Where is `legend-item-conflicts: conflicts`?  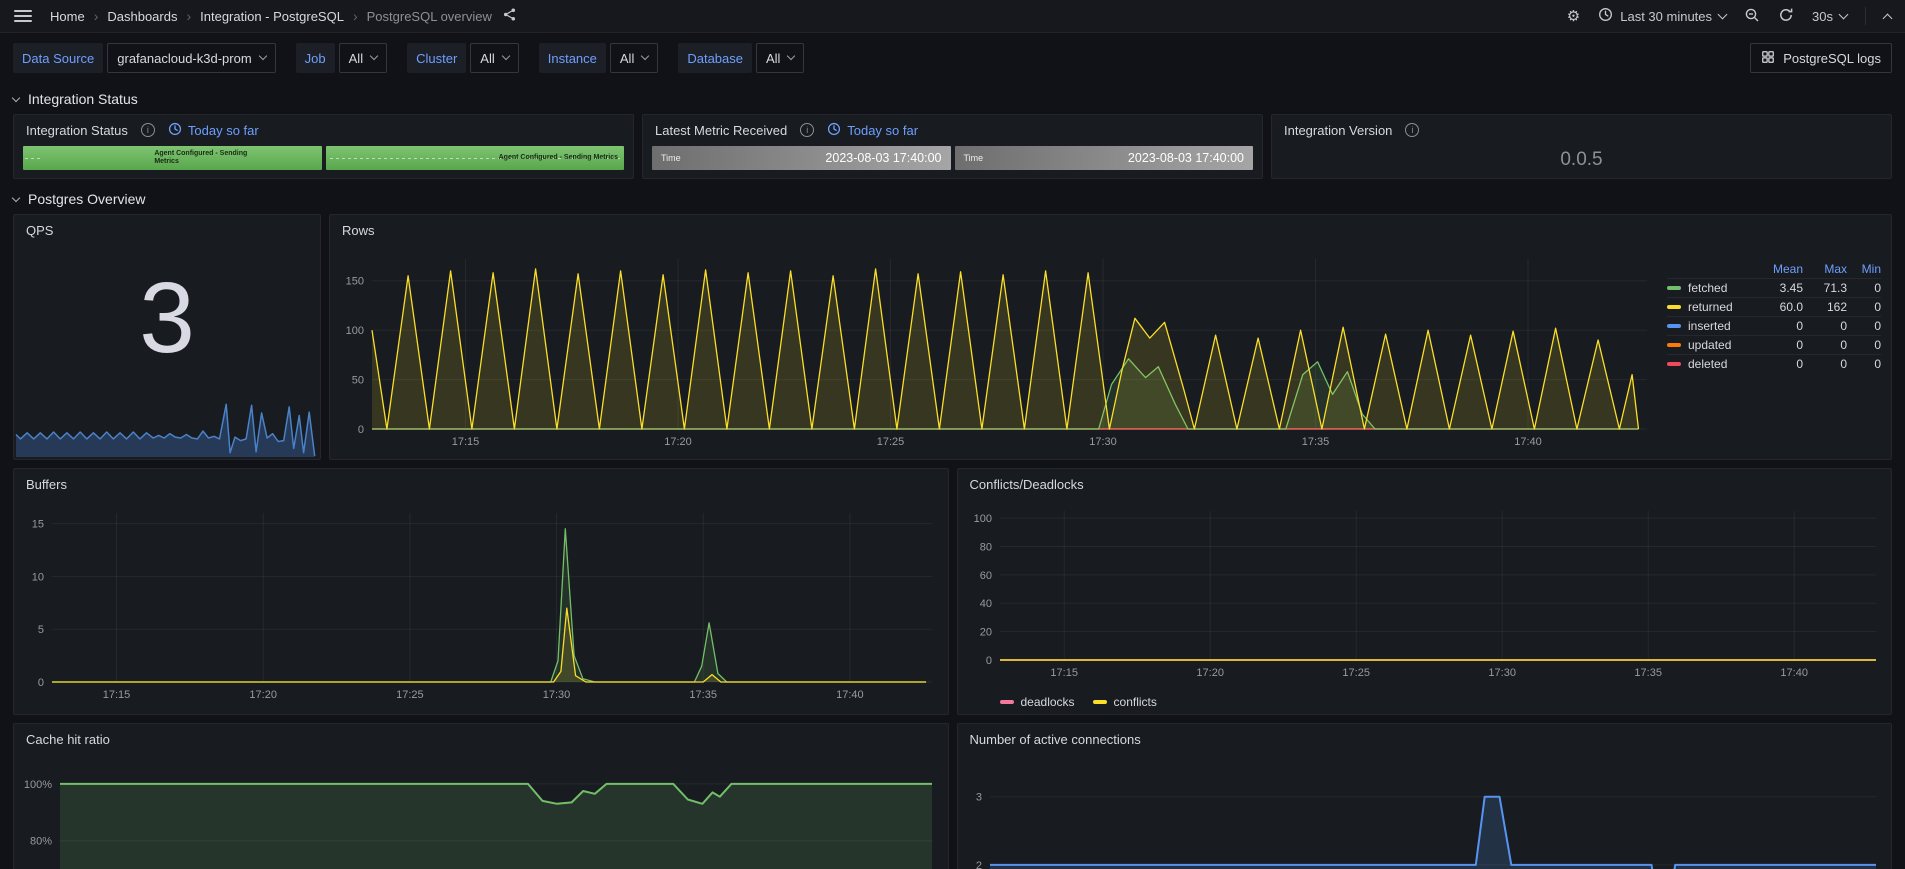
legend-item-conflicts: conflicts is located at coordinates (1124, 702).